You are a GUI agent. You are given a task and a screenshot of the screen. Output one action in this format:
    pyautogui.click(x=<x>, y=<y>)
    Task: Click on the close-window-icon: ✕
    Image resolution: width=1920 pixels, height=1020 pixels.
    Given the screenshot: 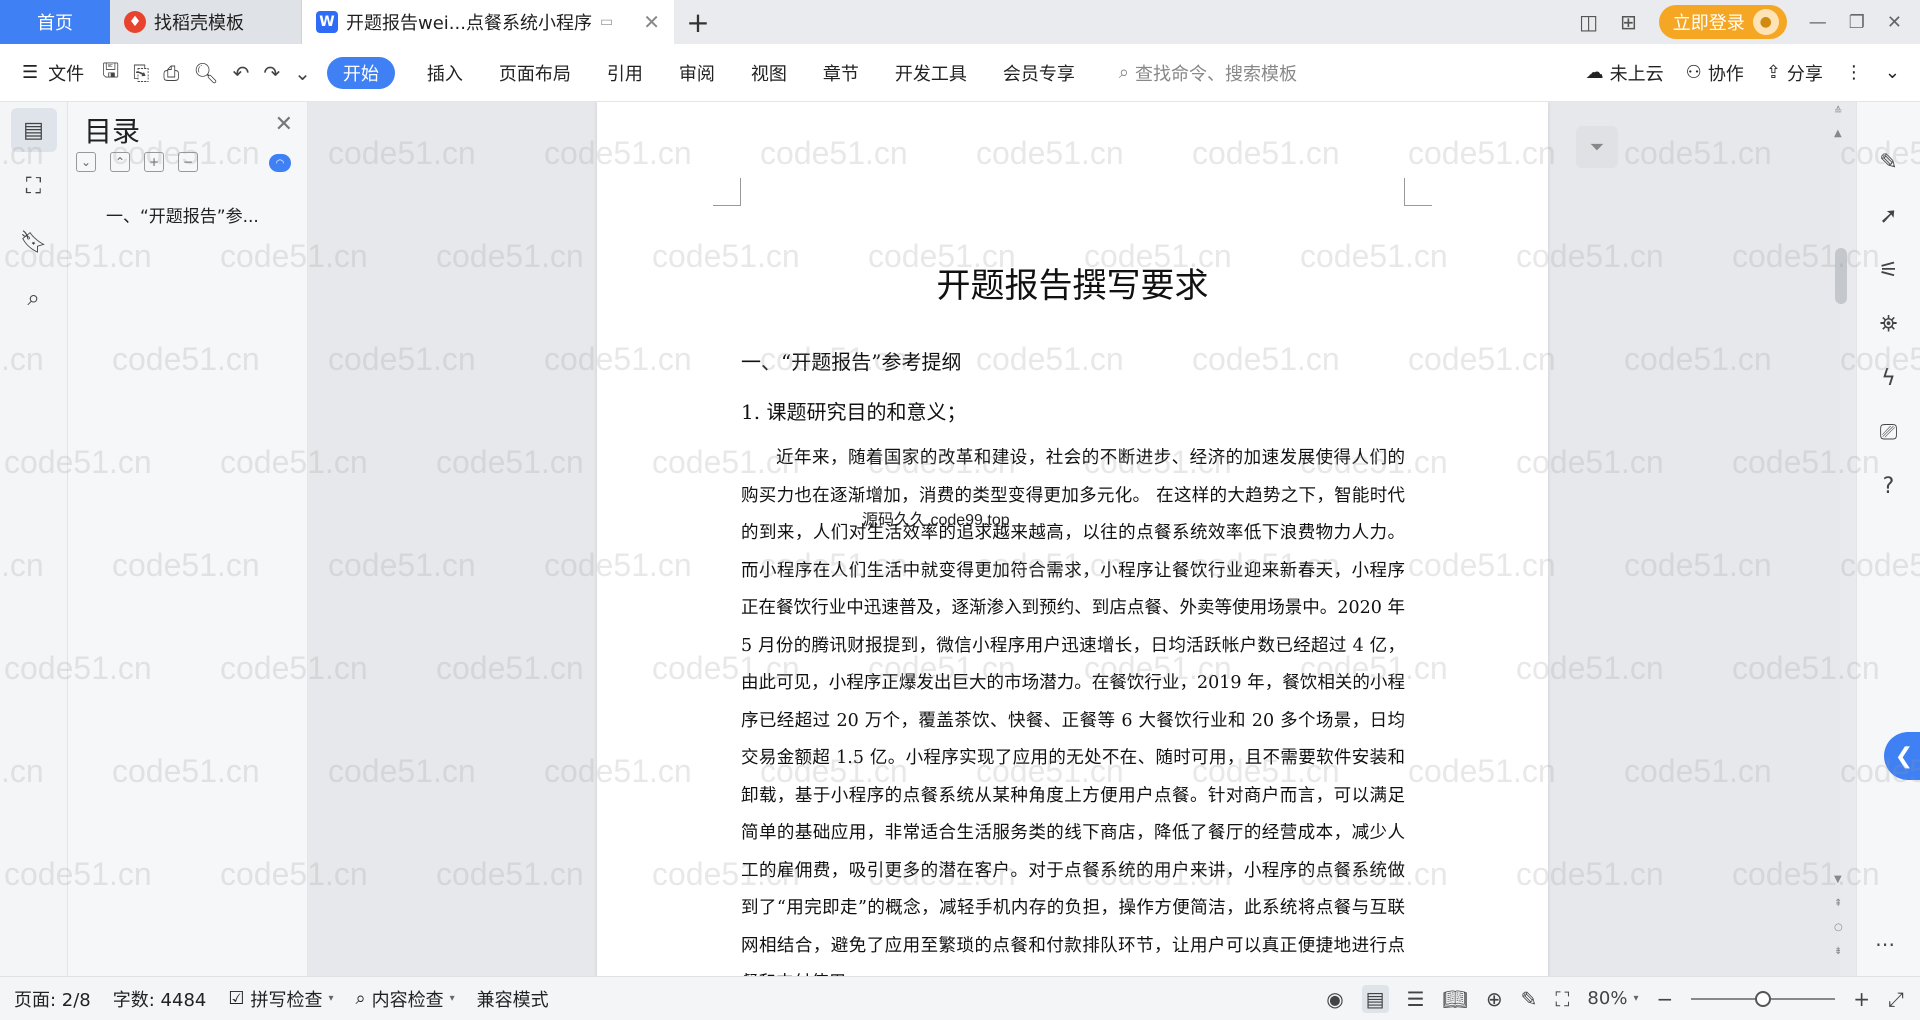 What is the action you would take?
    pyautogui.click(x=1894, y=22)
    